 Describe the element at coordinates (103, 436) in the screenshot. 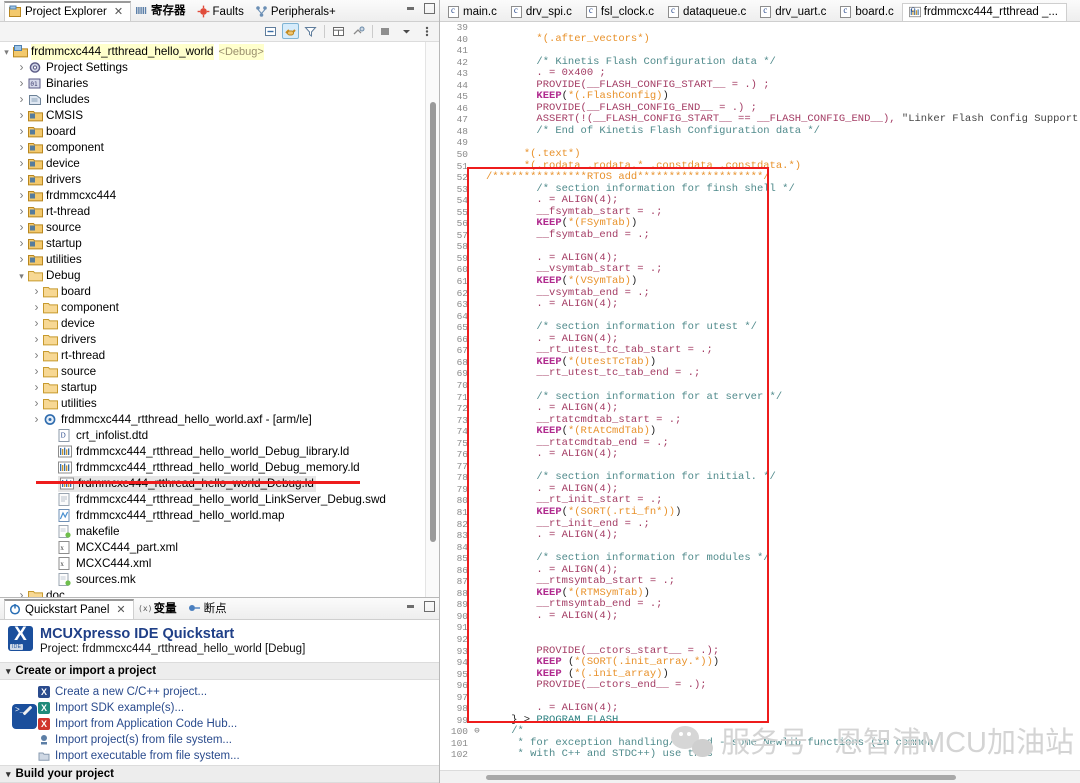

I see `tree-item-content: Dcrt_infolist.dtd` at that location.